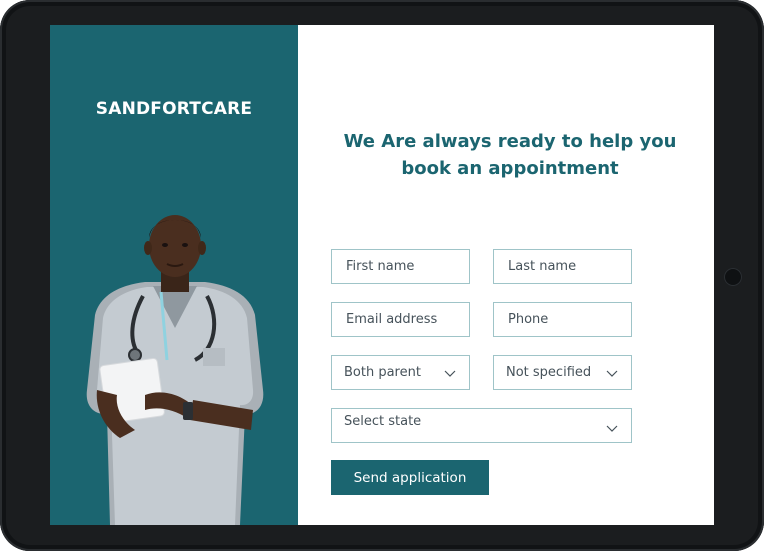 The width and height of the screenshot is (764, 551). Describe the element at coordinates (383, 421) in the screenshot. I see `state-select-value: Select state` at that location.